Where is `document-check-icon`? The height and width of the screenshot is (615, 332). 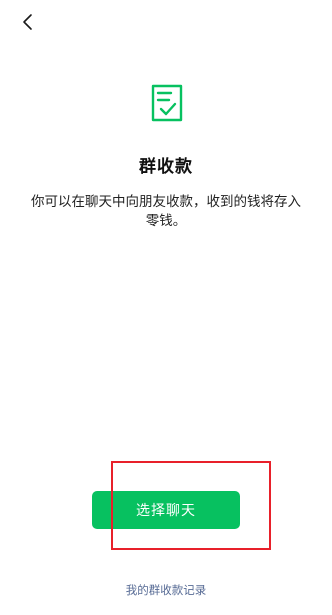 document-check-icon is located at coordinates (167, 103).